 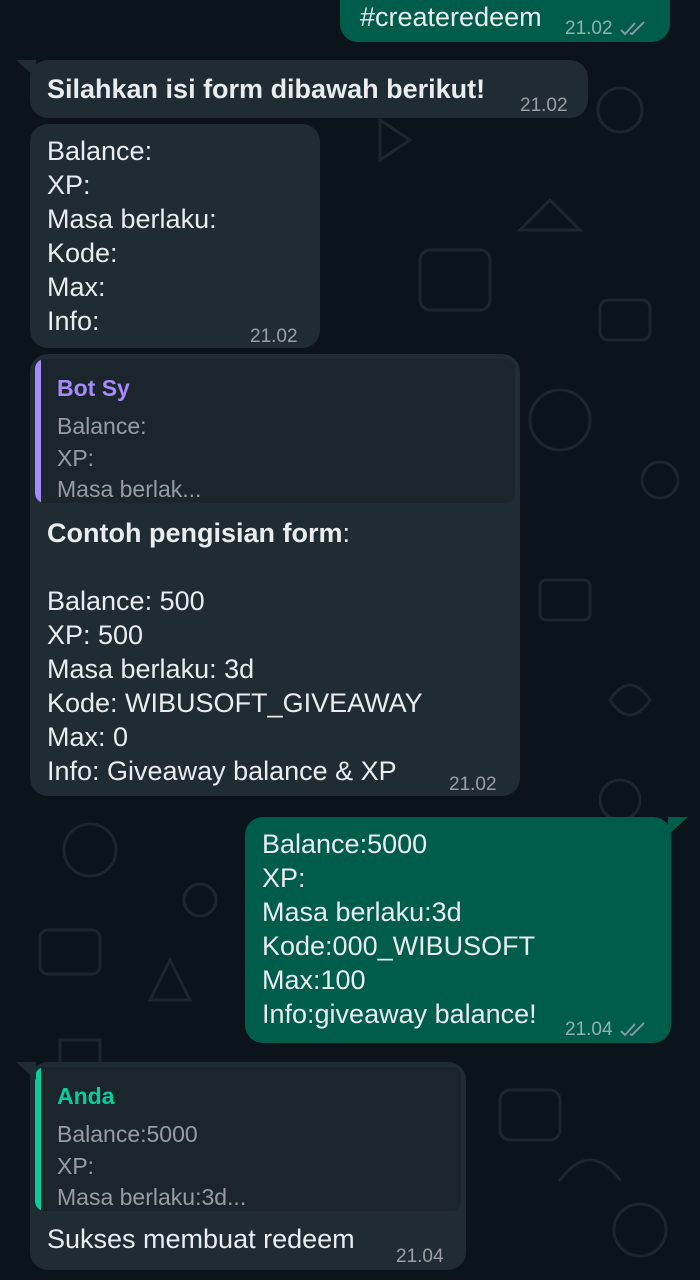 I want to click on form-line: Info:, so click(x=73, y=321).